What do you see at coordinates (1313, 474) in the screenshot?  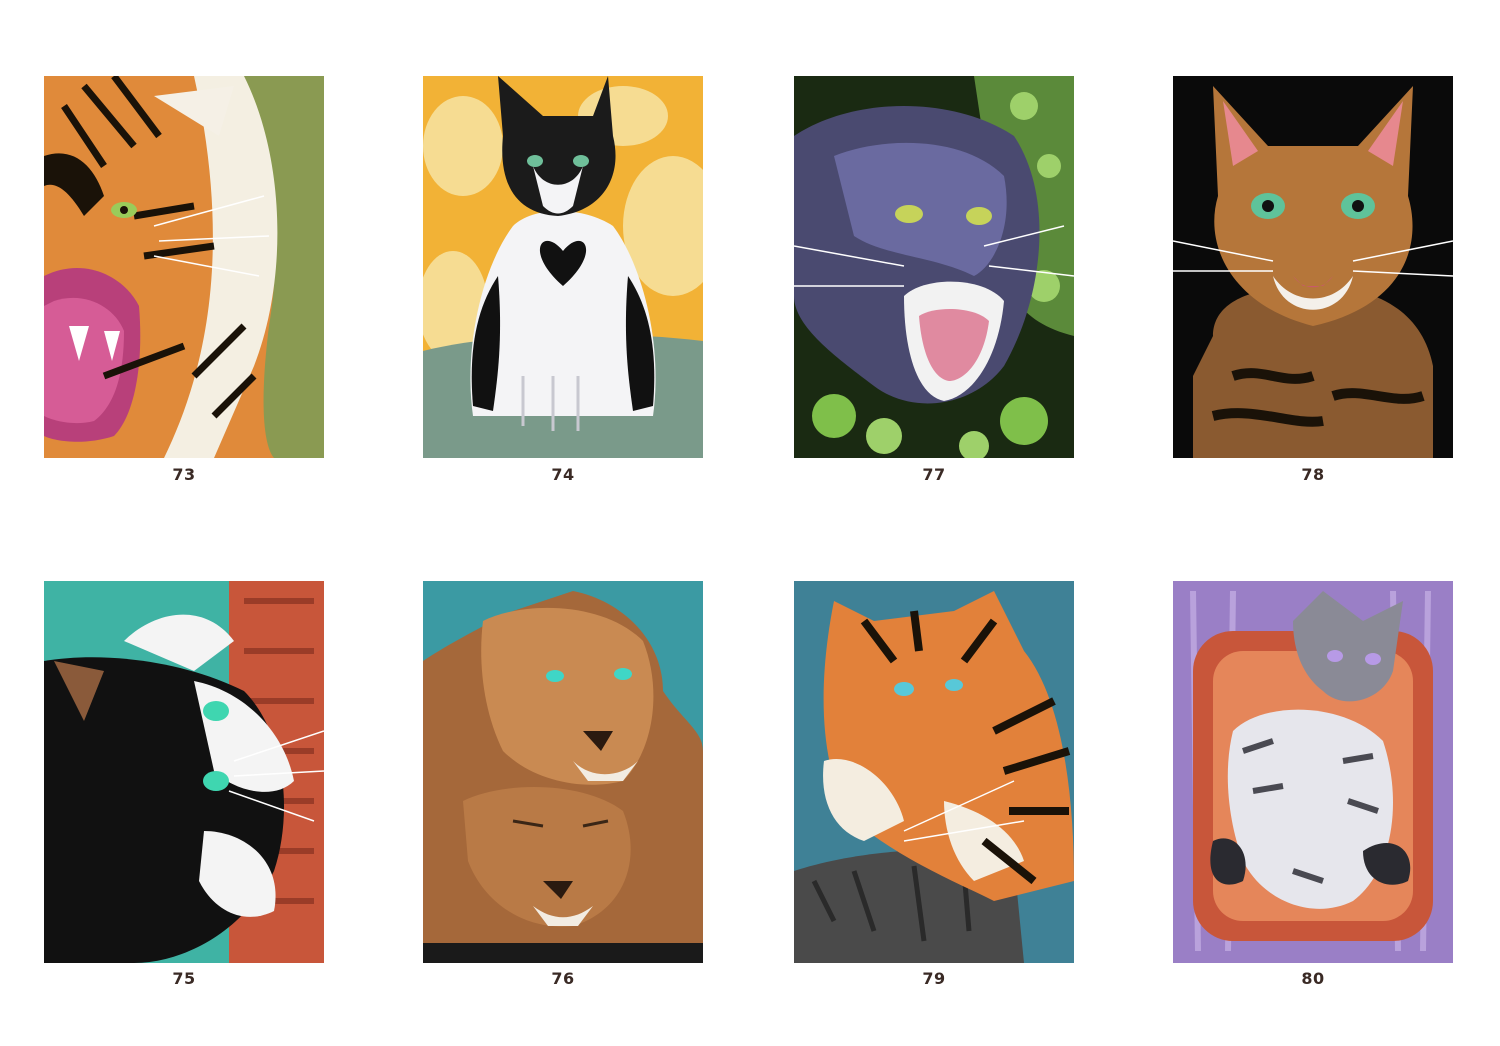 I see `card-number-label: 78` at bounding box center [1313, 474].